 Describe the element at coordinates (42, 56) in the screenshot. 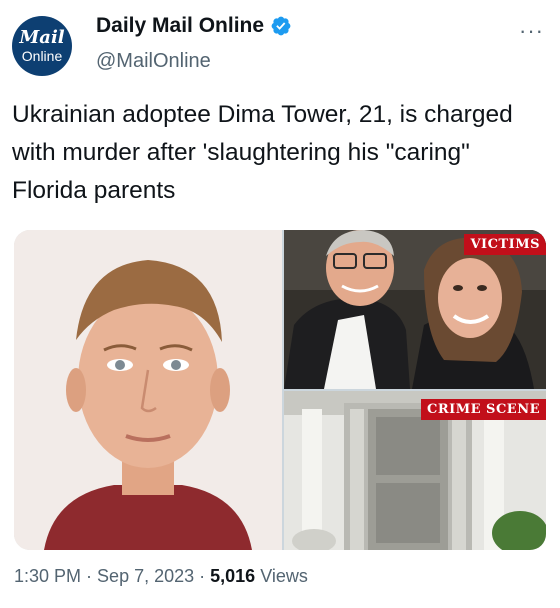

I see `avatar-logo-line2: Online` at that location.